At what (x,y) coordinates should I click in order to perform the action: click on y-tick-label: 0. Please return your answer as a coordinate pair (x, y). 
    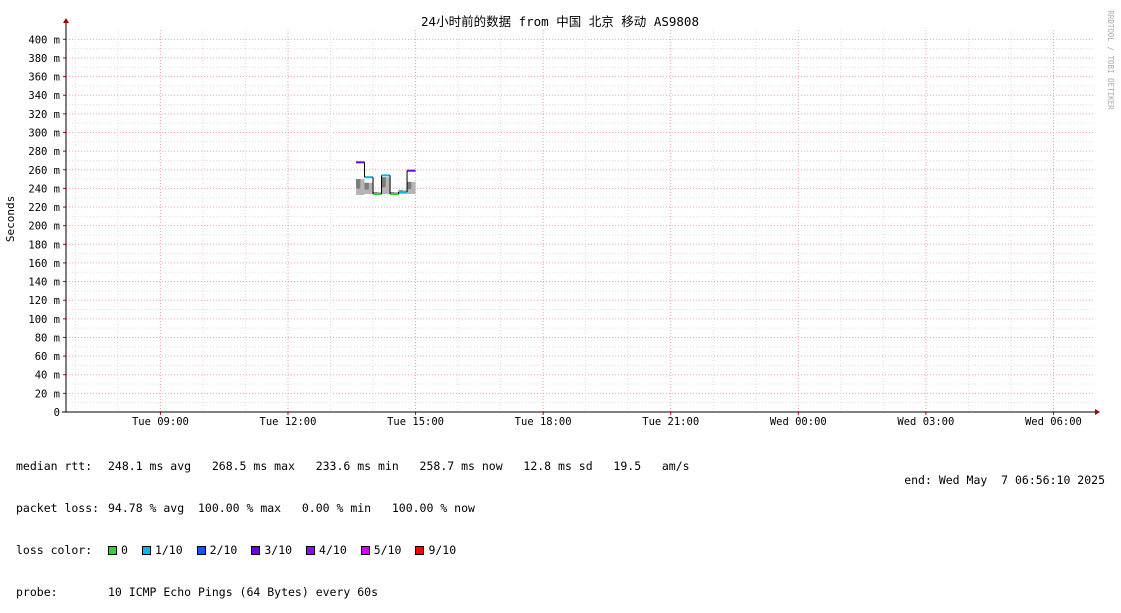
    Looking at the image, I should click on (57, 413).